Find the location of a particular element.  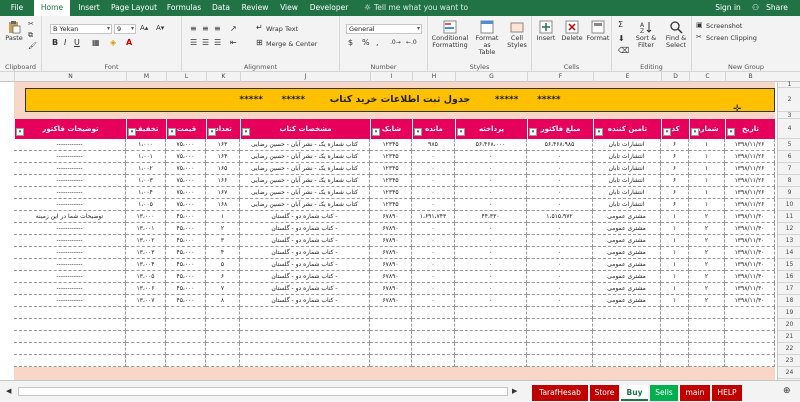

row-header: 19 is located at coordinates (789, 313).